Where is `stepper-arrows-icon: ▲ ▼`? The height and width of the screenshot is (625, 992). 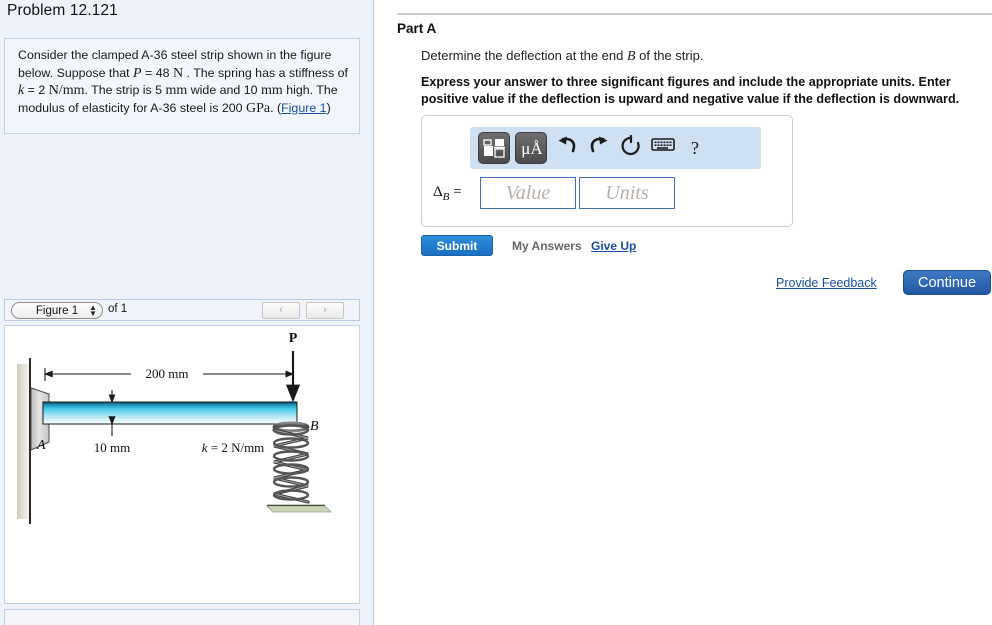
stepper-arrows-icon: ▲ ▼ is located at coordinates (93, 310).